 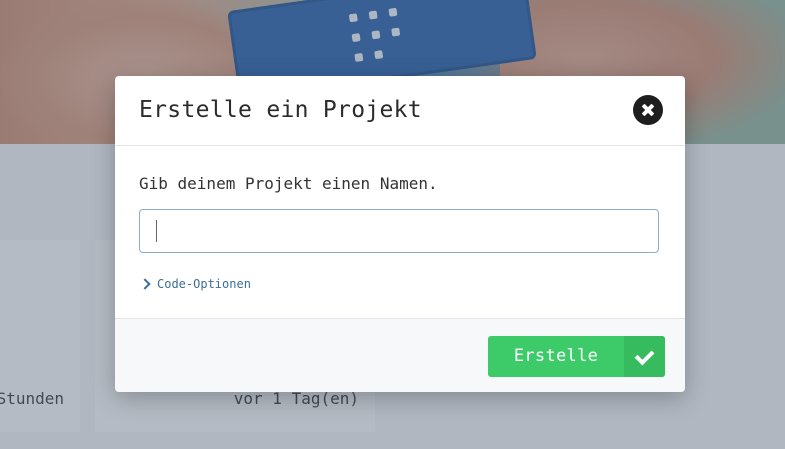 I want to click on create-button-label: Erstelle, so click(x=556, y=356).